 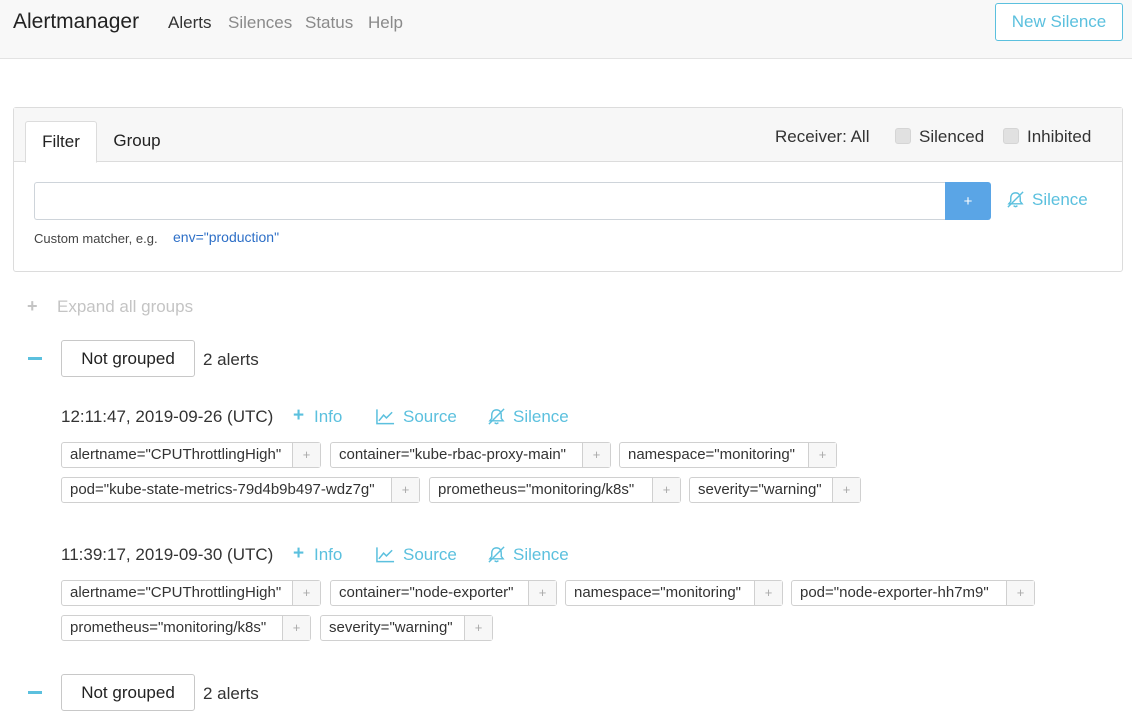 I want to click on filter-silence-label: Silence, so click(x=1060, y=199).